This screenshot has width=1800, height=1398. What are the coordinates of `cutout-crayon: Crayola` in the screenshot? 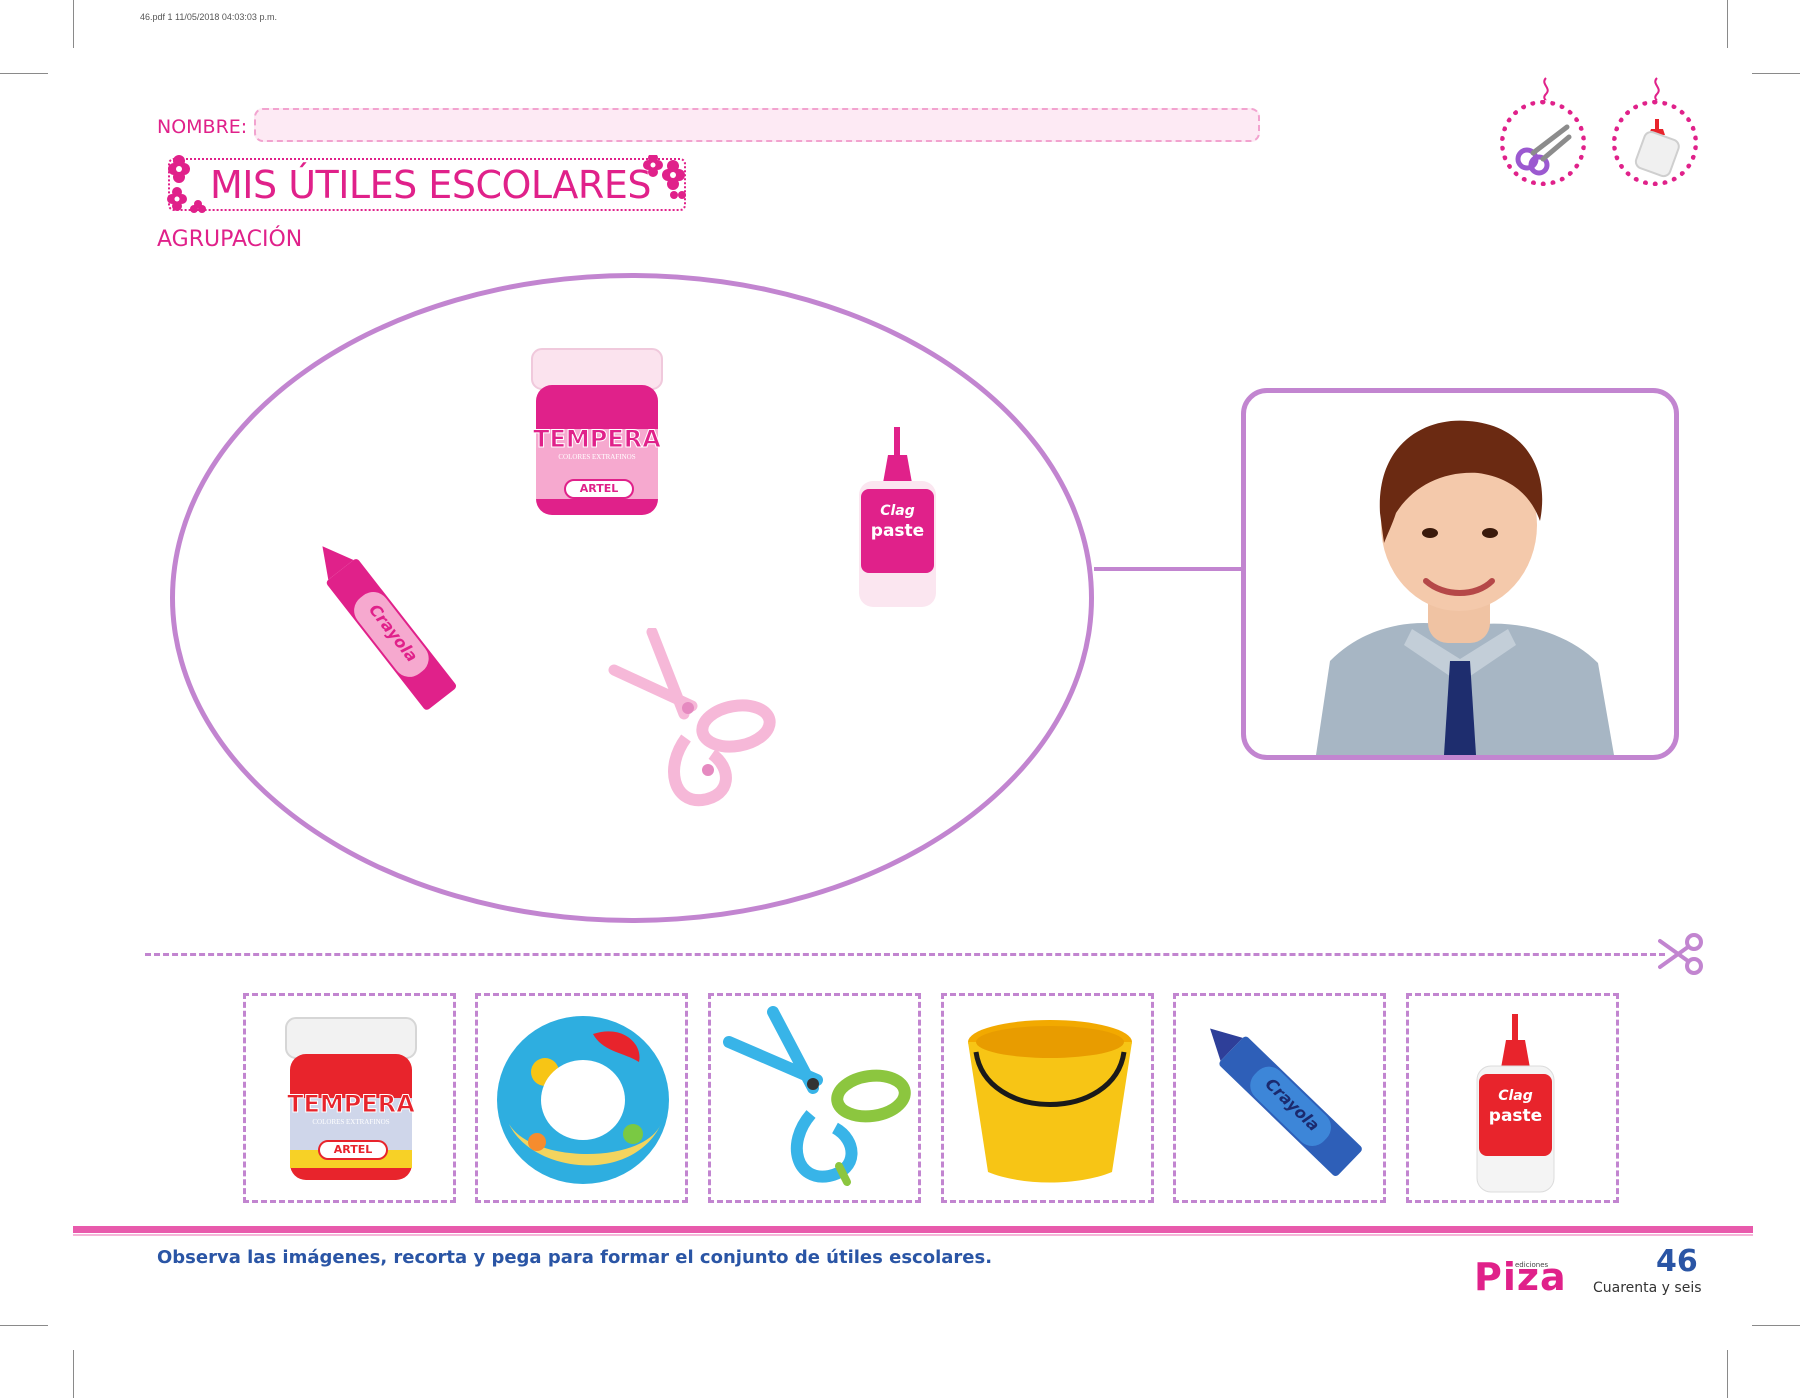 It's located at (1279, 1098).